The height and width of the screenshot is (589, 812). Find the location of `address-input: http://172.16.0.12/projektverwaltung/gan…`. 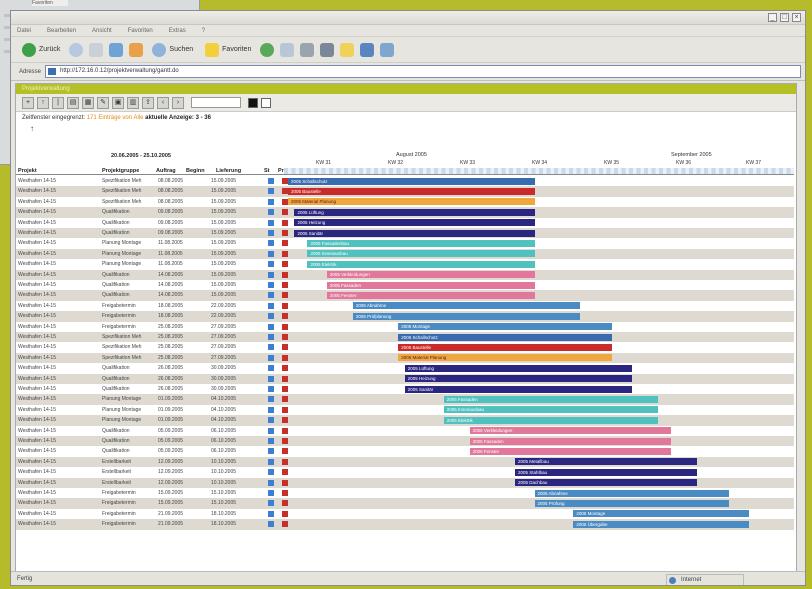

address-input: http://172.16.0.12/projektverwaltung/gan… is located at coordinates (423, 71).